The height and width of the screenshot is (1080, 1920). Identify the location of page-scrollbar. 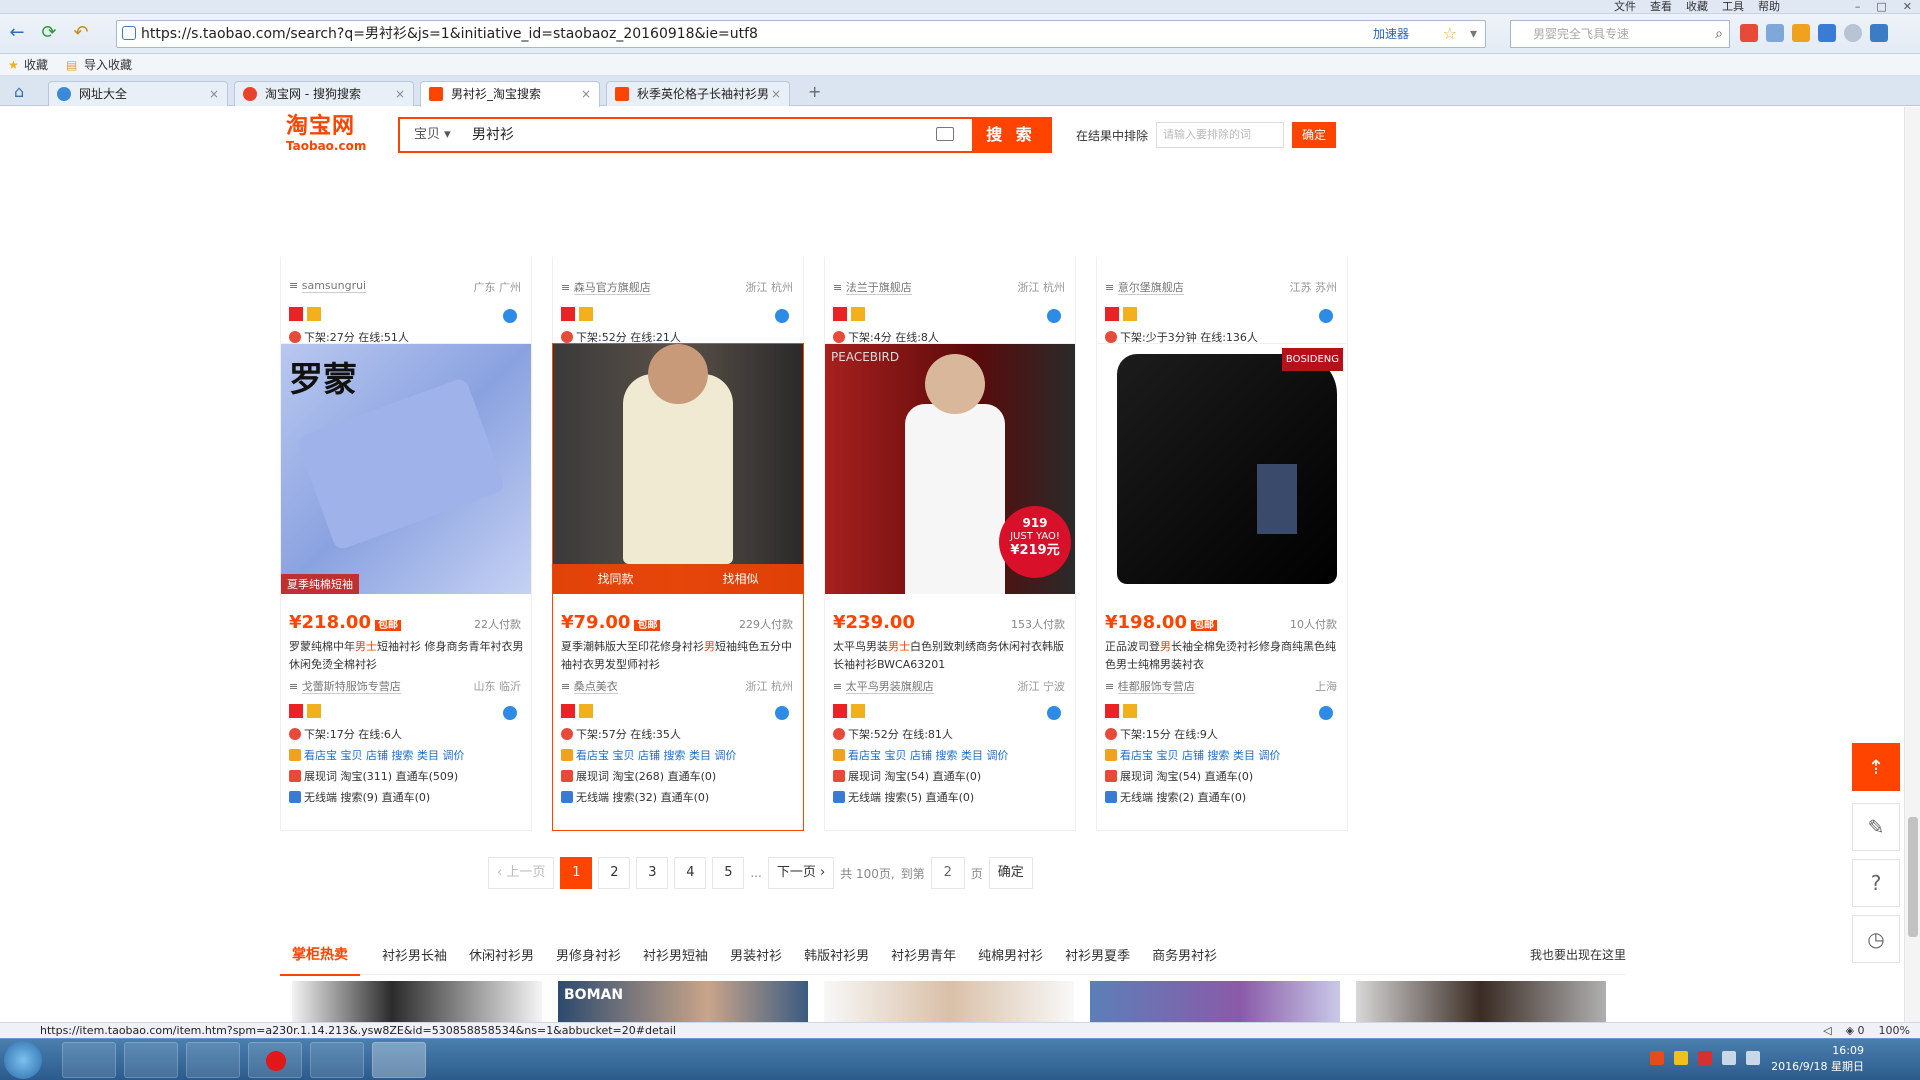
(1912, 565).